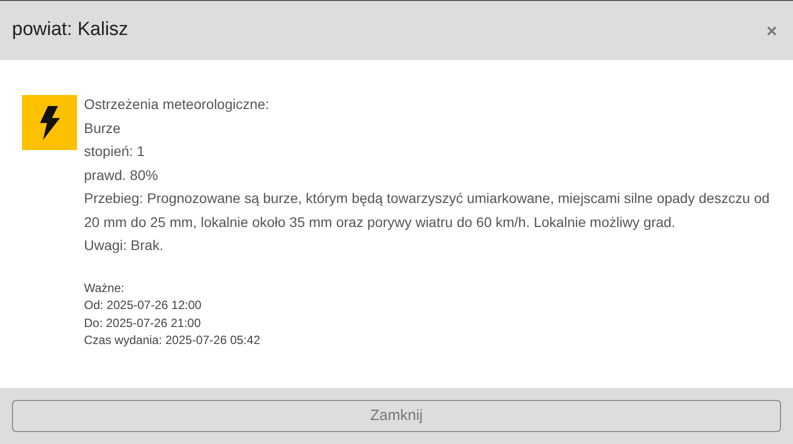  I want to click on lightning-icon, so click(49, 122).